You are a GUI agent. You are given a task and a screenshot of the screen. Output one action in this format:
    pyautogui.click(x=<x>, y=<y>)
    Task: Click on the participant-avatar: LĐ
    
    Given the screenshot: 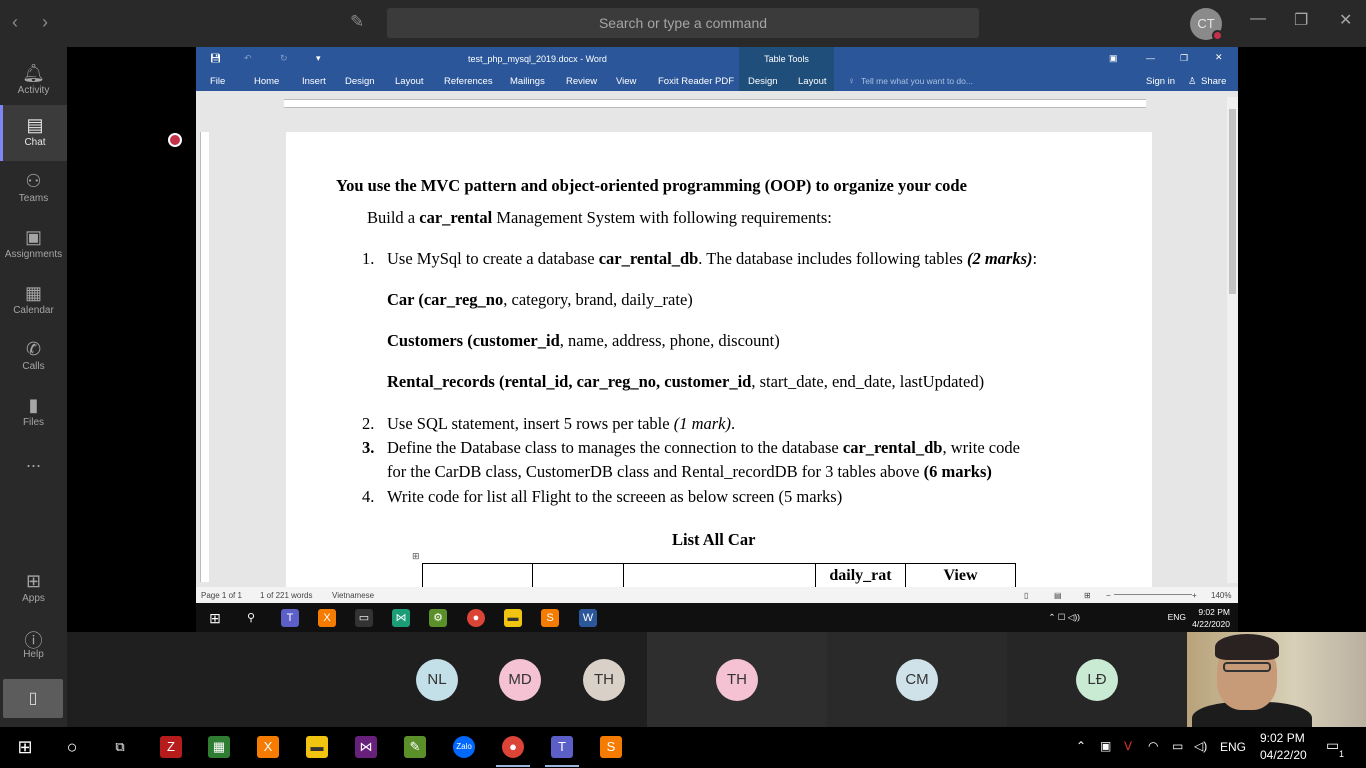 What is the action you would take?
    pyautogui.click(x=1097, y=680)
    